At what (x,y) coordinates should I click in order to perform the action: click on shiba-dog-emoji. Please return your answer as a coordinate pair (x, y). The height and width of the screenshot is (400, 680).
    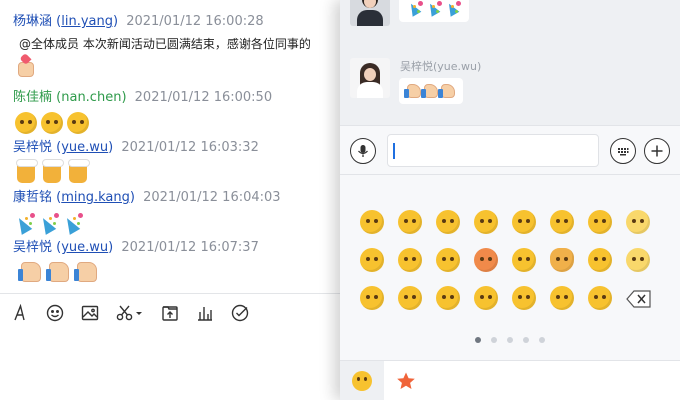
    Looking at the image, I should click on (562, 260).